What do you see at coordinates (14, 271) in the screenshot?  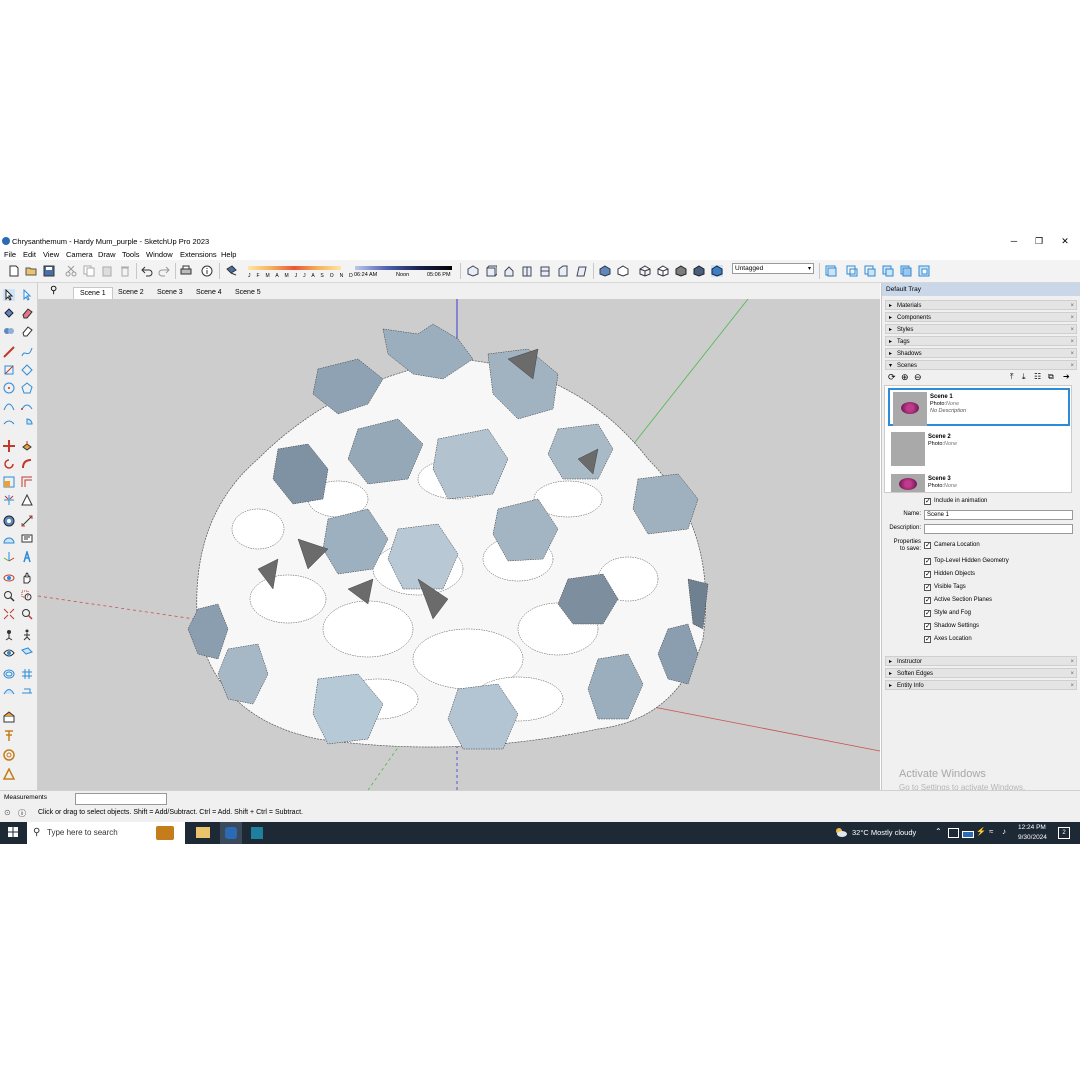 I see `new-file-icon` at bounding box center [14, 271].